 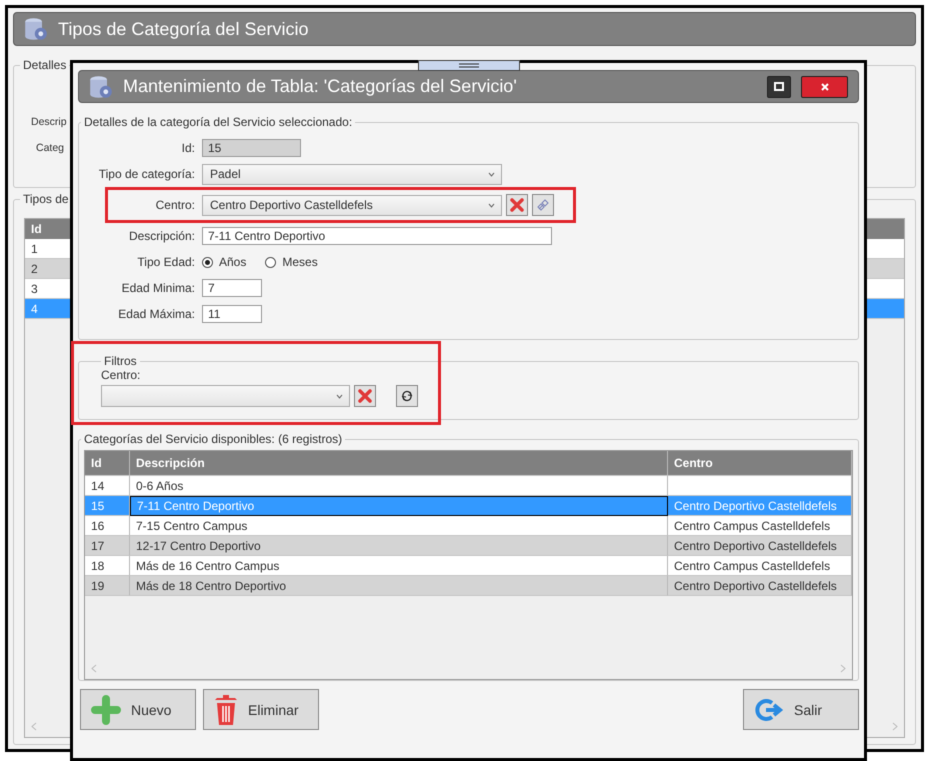 I want to click on field-label: Tipo de categoría:, so click(x=146, y=174).